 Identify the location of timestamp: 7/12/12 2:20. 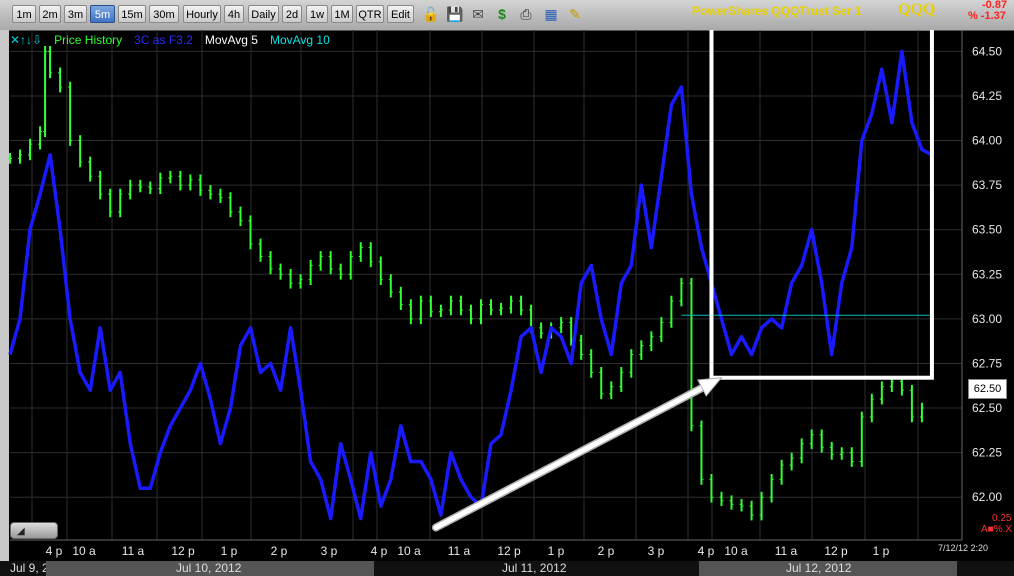
(963, 548).